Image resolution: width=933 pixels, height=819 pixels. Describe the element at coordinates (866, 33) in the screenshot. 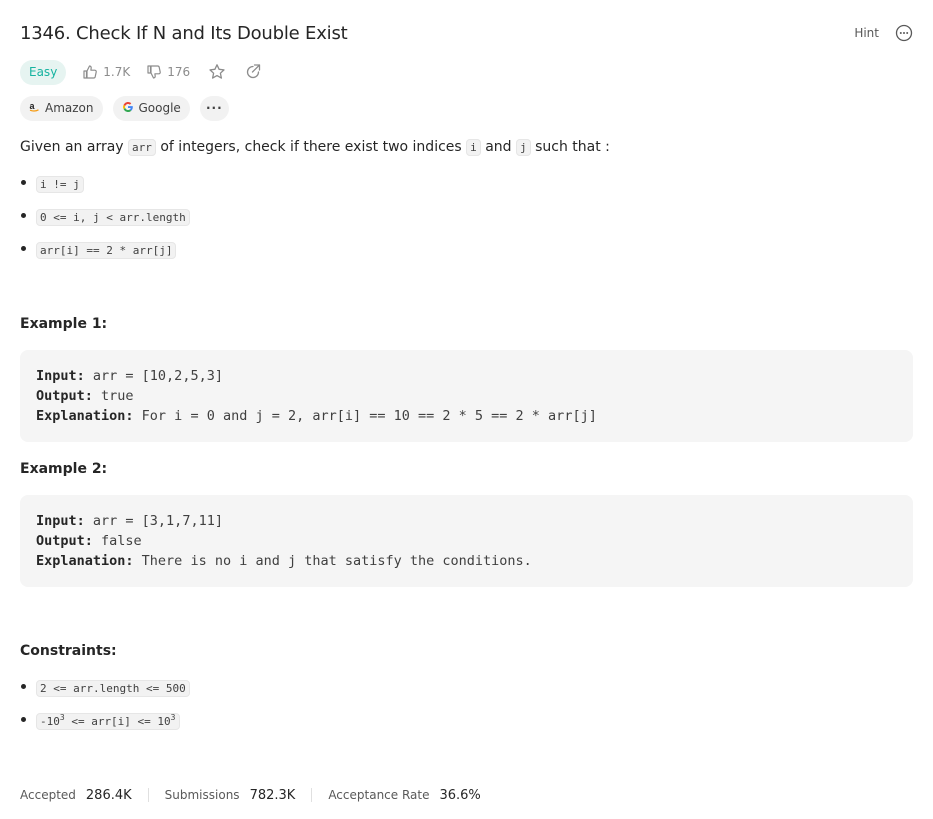

I see `hint-button: Hint` at that location.